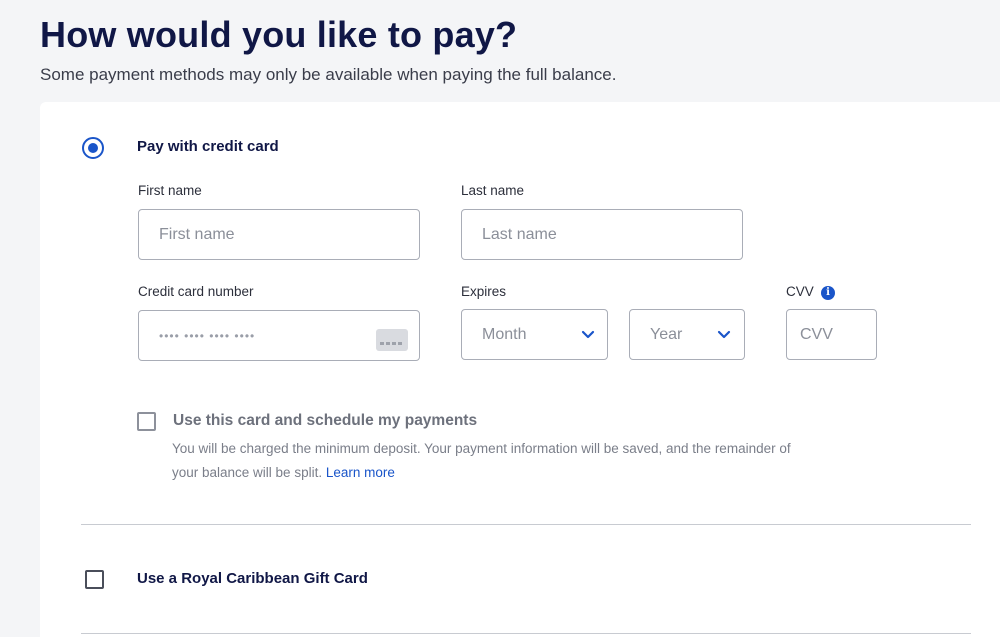  What do you see at coordinates (534, 334) in the screenshot?
I see `expiry-month-select: Month` at bounding box center [534, 334].